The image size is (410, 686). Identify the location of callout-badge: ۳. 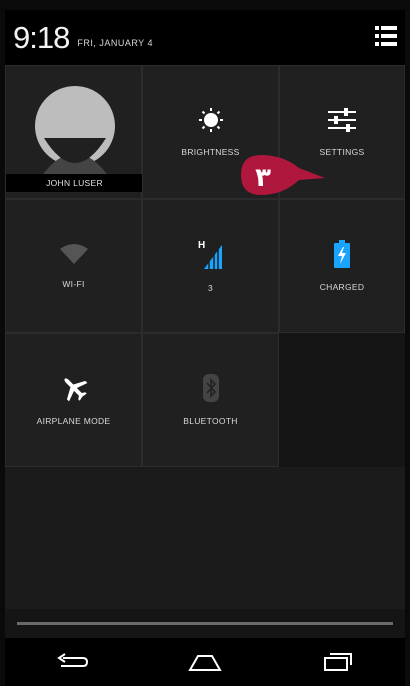
(283, 175).